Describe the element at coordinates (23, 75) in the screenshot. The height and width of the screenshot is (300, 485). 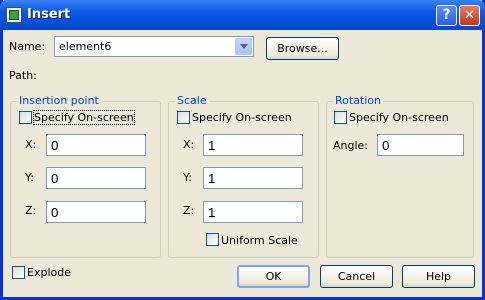
I see `path-label: Path:` at that location.